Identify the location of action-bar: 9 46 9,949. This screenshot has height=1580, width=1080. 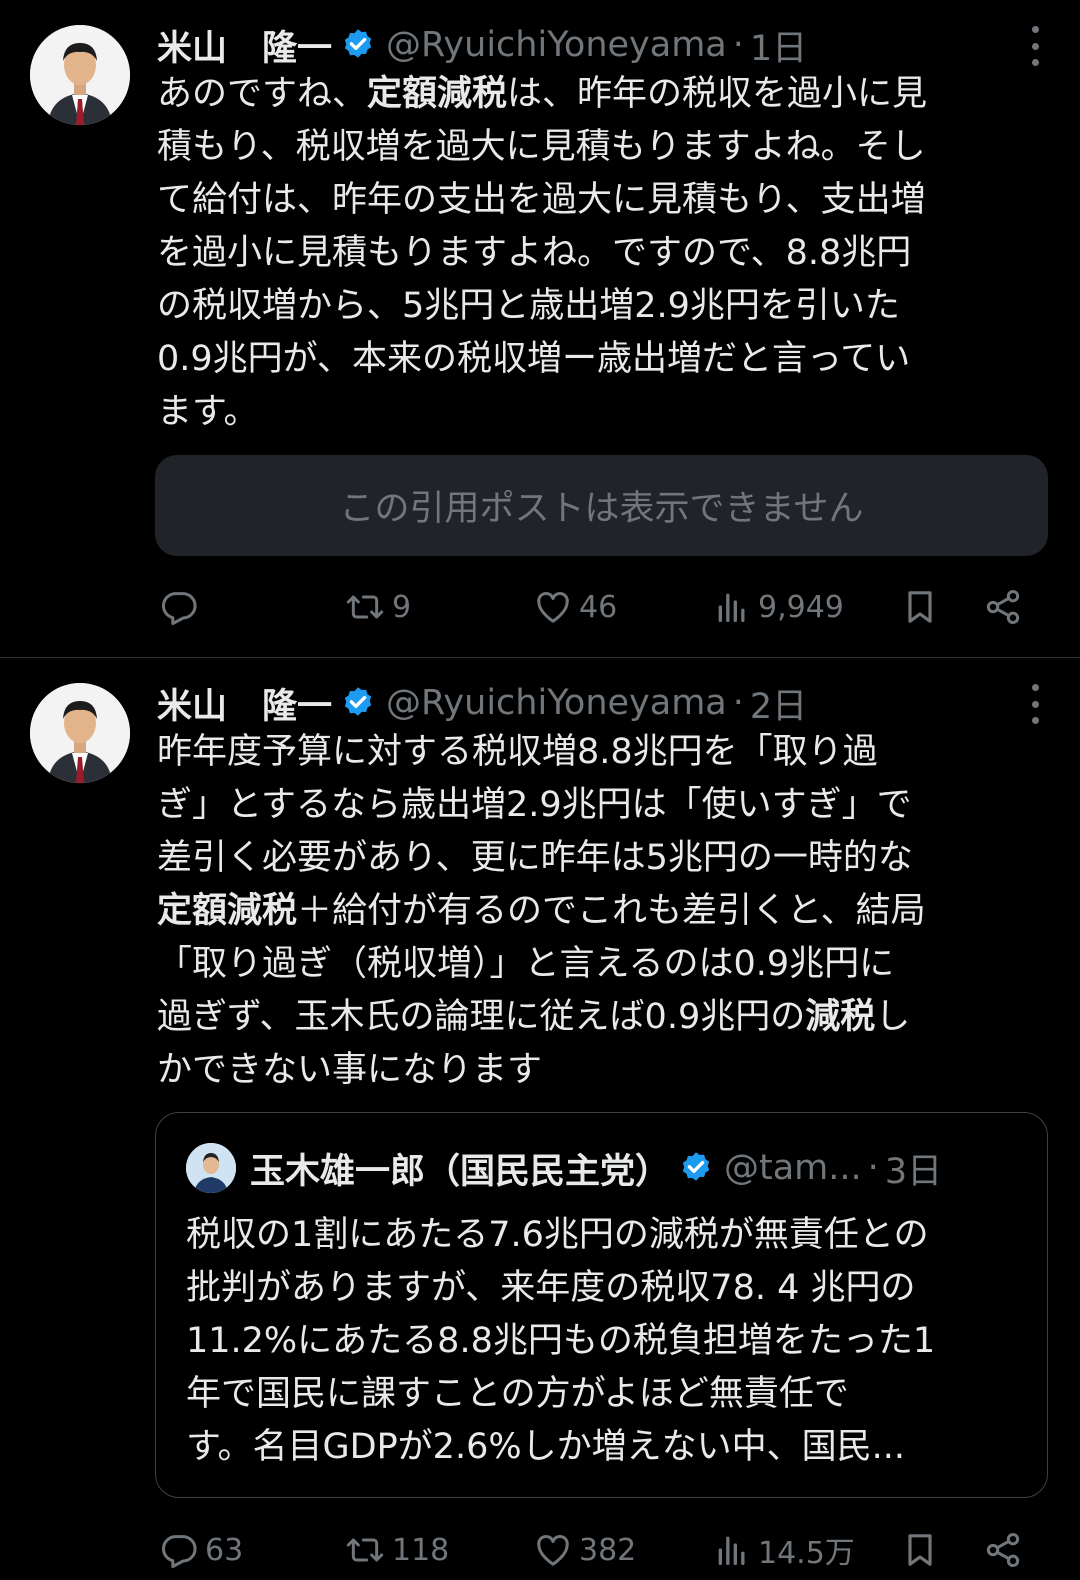
(597, 607).